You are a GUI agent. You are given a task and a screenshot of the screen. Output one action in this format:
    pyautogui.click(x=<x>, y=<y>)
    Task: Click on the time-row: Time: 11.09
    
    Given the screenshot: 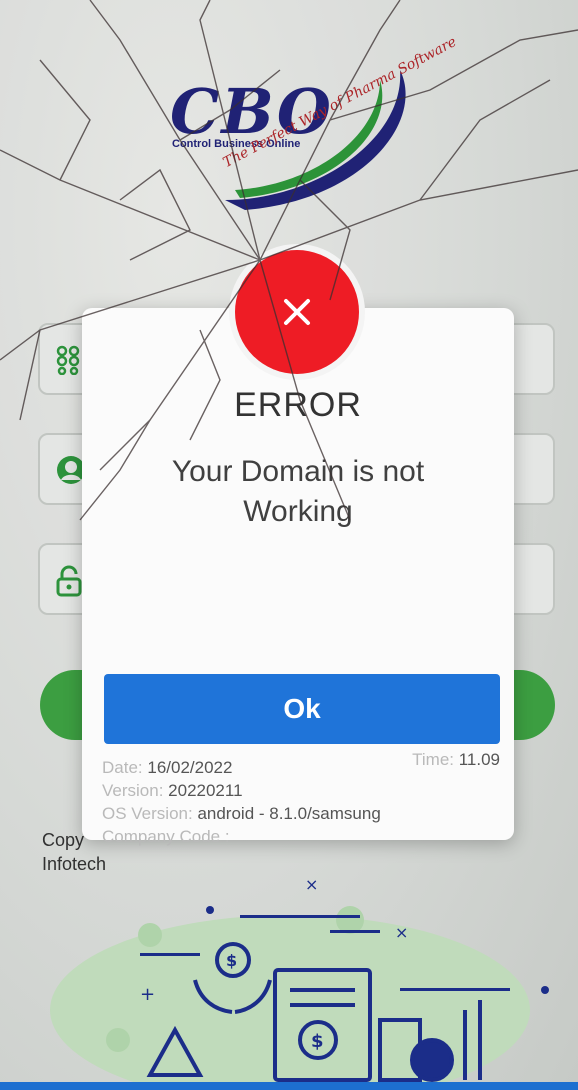 What is the action you would take?
    pyautogui.click(x=456, y=760)
    